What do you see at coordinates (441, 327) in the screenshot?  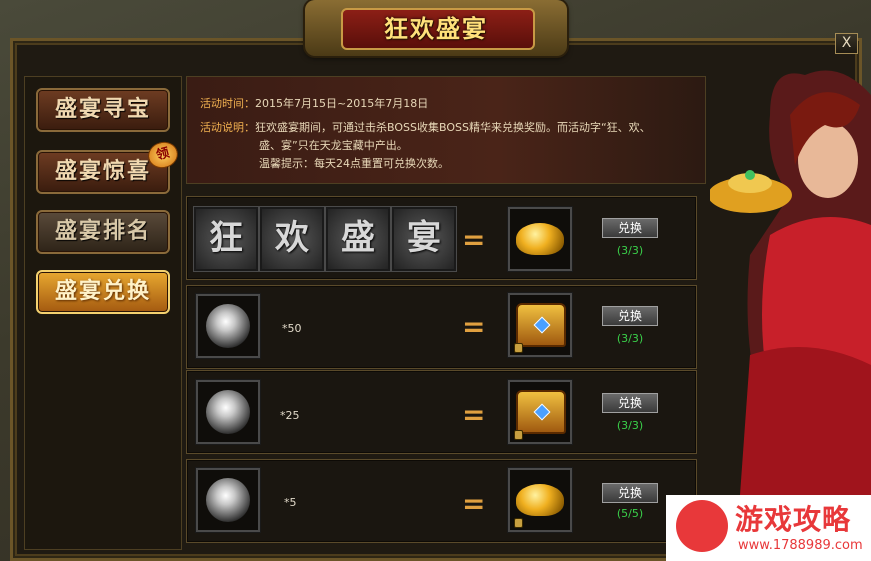 I see `exchange-row` at bounding box center [441, 327].